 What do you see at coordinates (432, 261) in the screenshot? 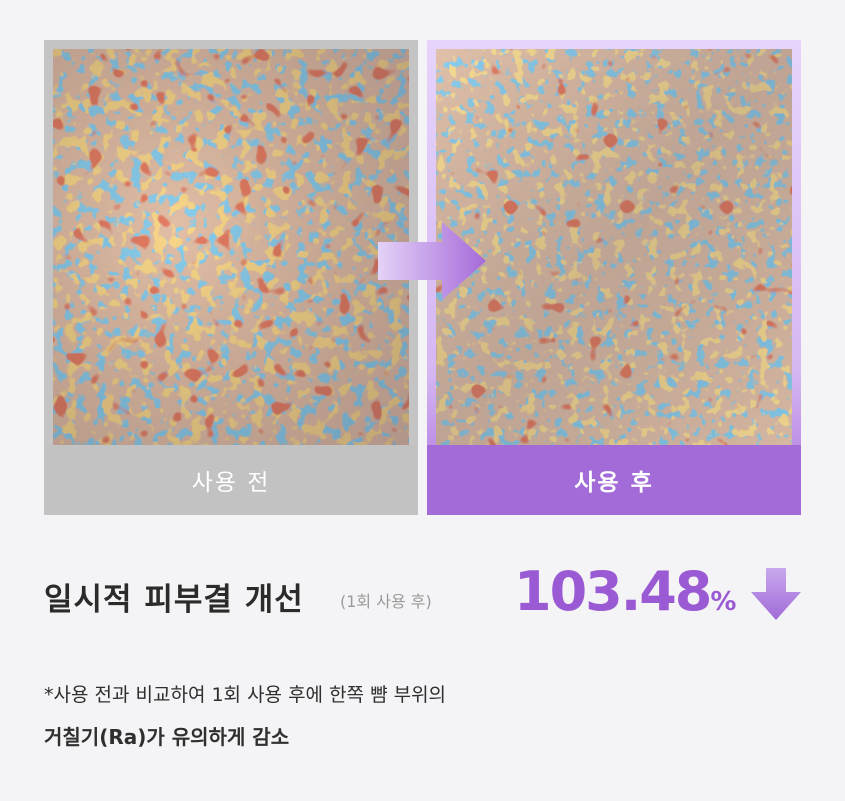
I see `right-arrow-icon` at bounding box center [432, 261].